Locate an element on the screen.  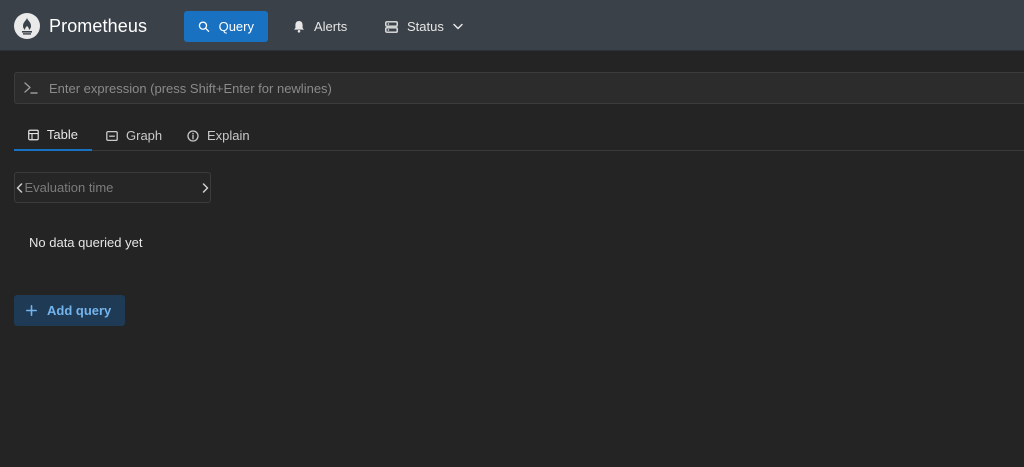
server-icon is located at coordinates (391, 26).